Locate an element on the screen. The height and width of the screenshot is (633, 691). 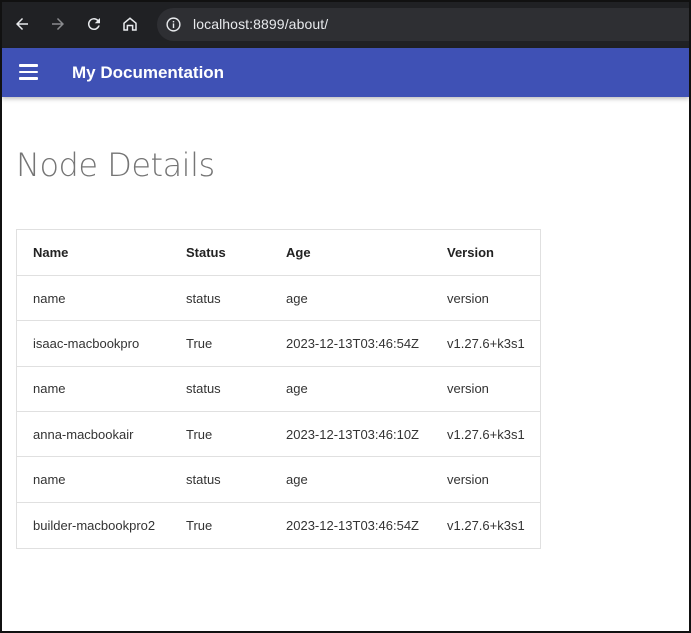
cell-name: builder-macbookpro2 is located at coordinates (94, 525).